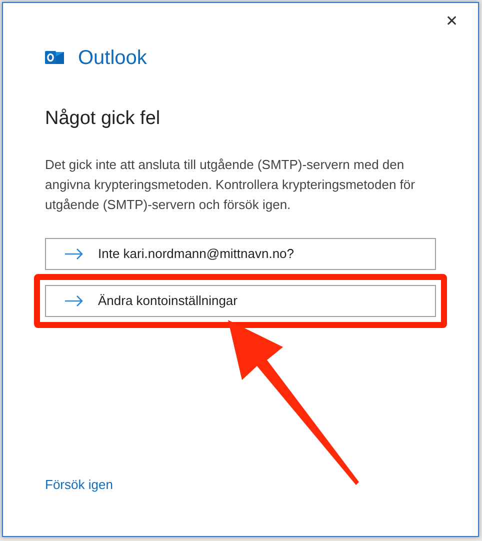 This screenshot has width=482, height=541. Describe the element at coordinates (452, 21) in the screenshot. I see `close-button: ✕` at that location.